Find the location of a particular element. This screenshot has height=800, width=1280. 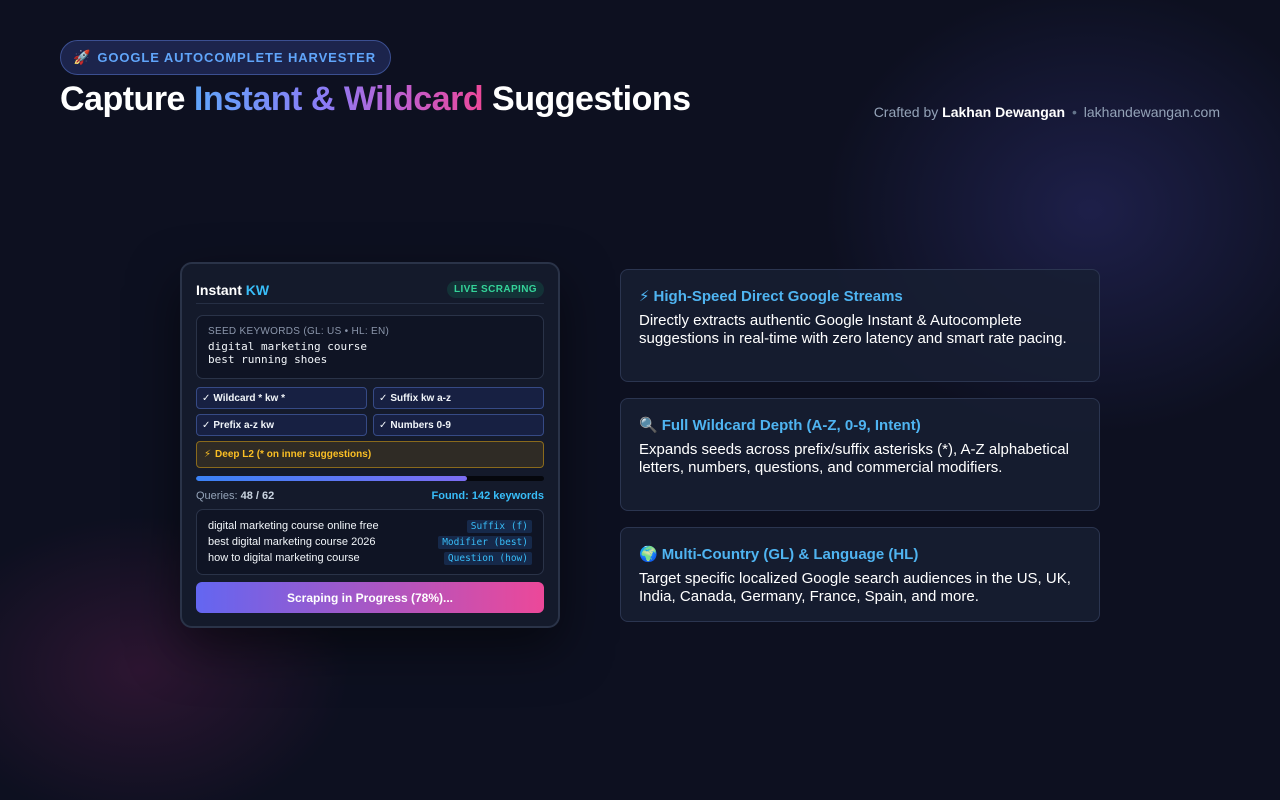

result-tag: Suffix (f) is located at coordinates (499, 526).